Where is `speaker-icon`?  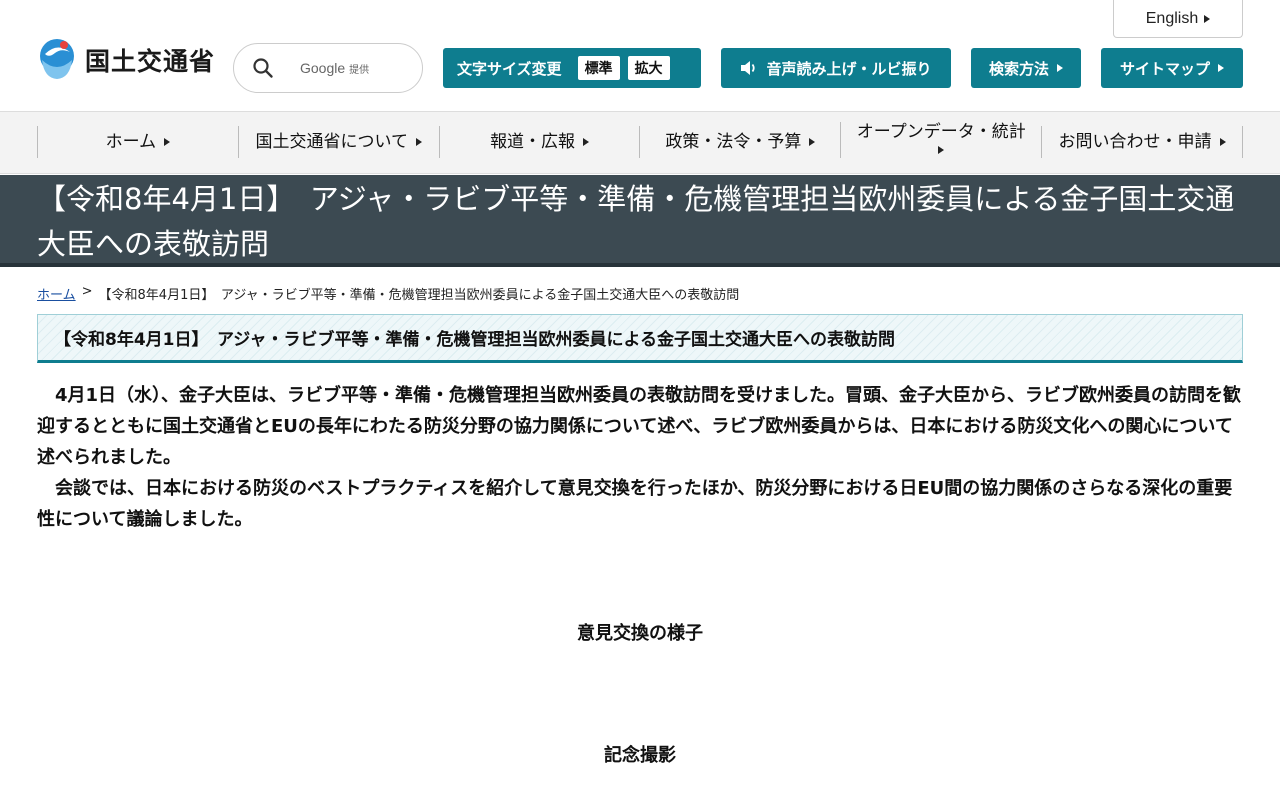
speaker-icon is located at coordinates (748, 68).